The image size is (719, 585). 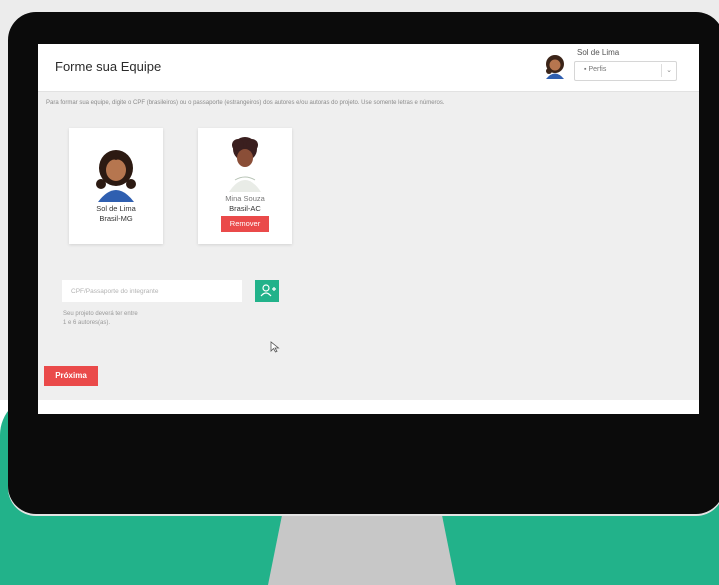 What do you see at coordinates (595, 69) in the screenshot?
I see `profile-select-value: ▪ Perfis` at bounding box center [595, 69].